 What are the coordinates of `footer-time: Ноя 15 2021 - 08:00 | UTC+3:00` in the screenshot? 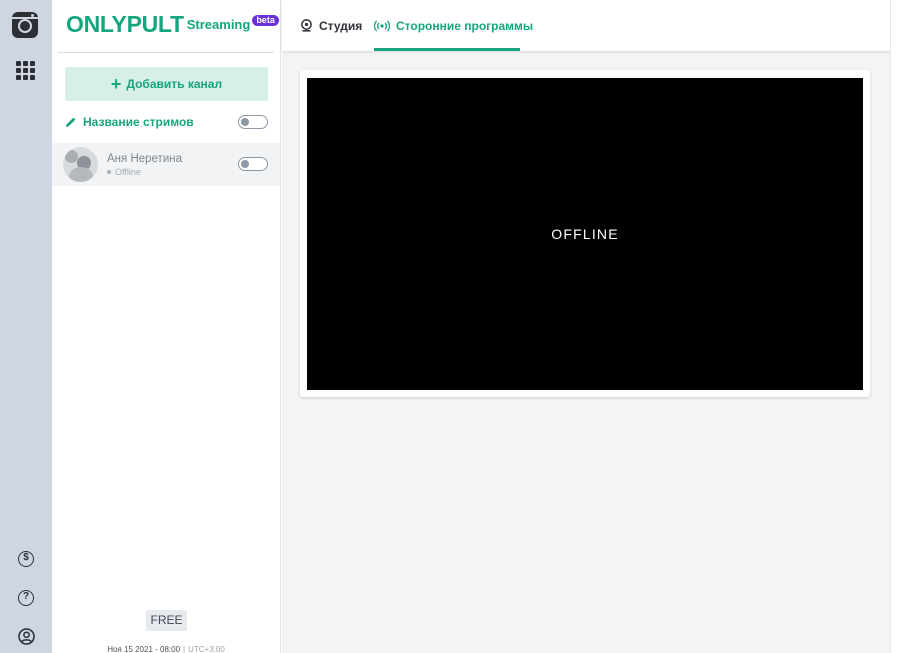 It's located at (166, 649).